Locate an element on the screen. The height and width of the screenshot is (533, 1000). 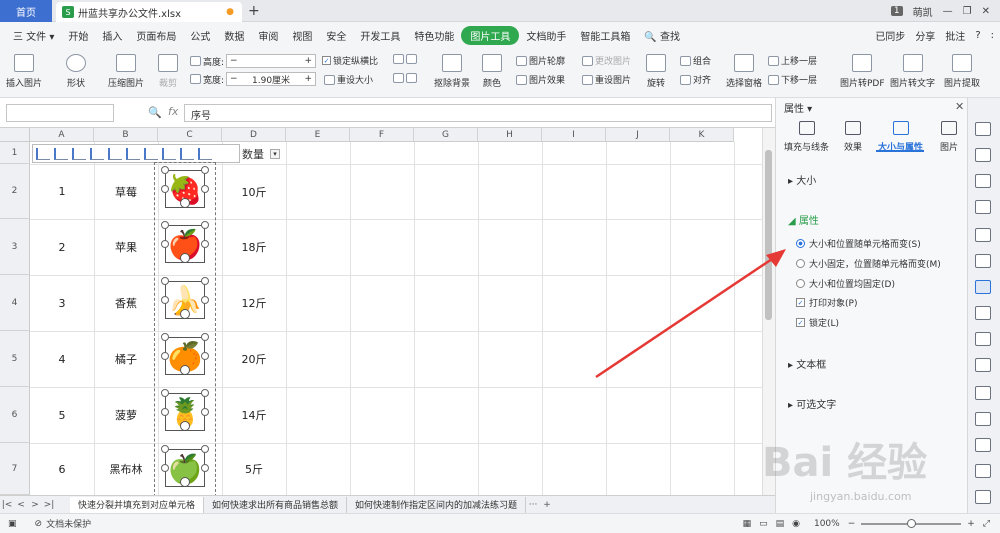
more-button: : is located at coordinates (992, 35).